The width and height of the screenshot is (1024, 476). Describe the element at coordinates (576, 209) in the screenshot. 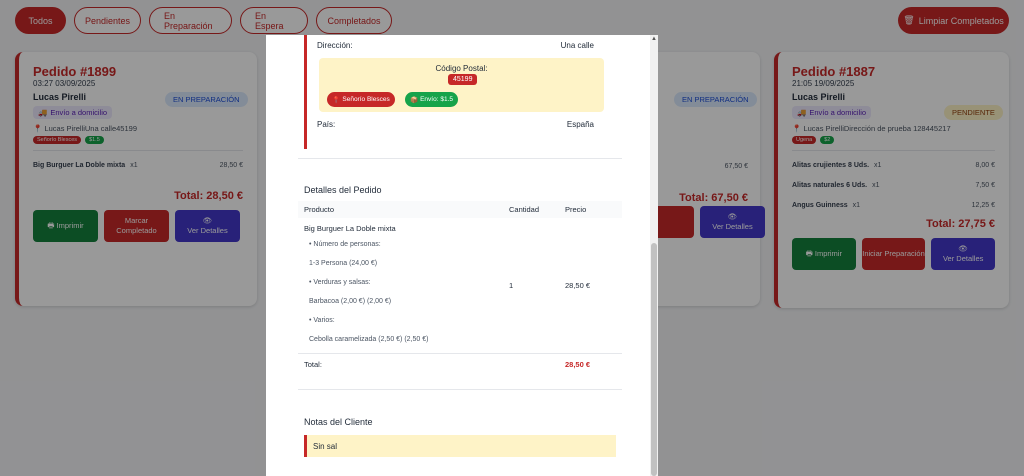

I see `column-header: Precio` at that location.